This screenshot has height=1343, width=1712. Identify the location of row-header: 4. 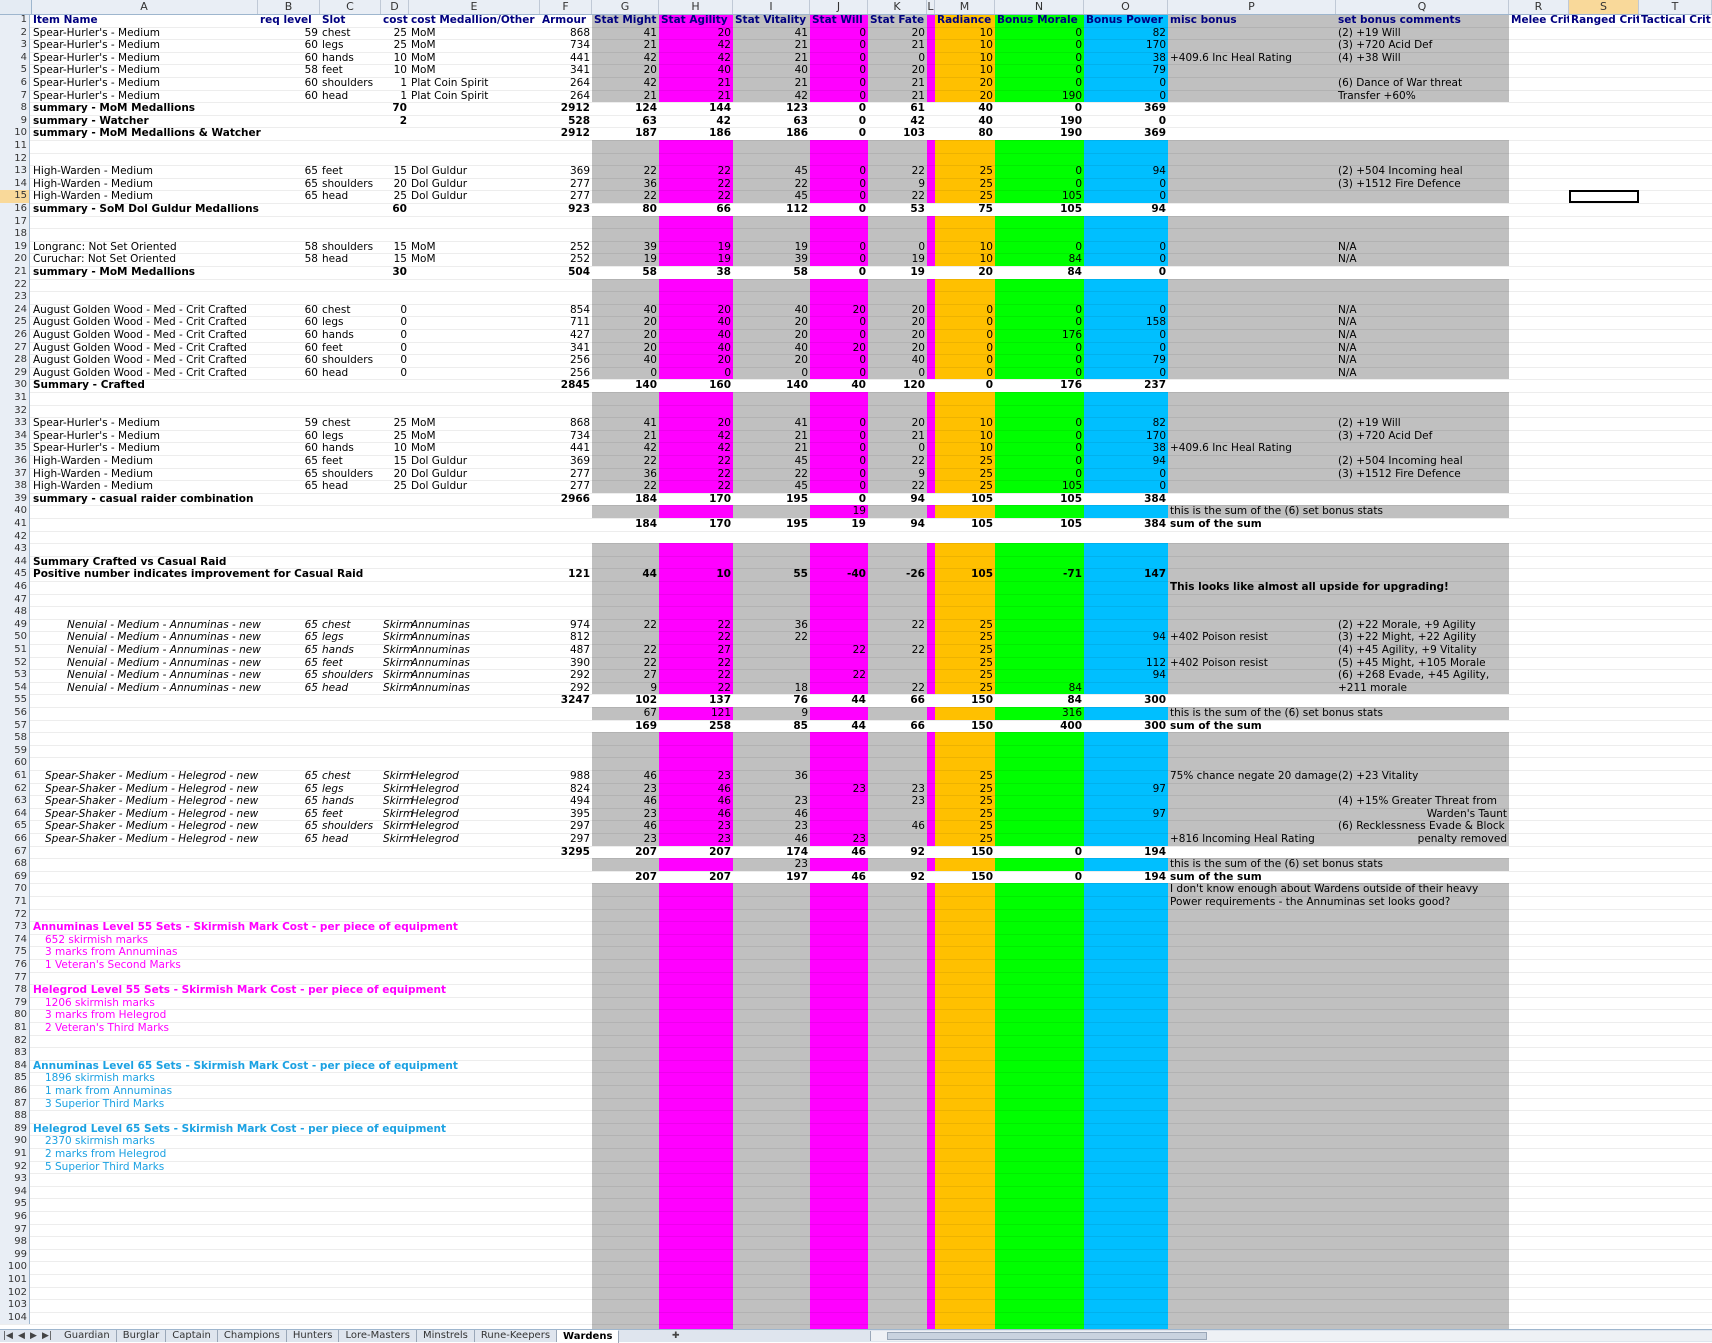
(15, 58).